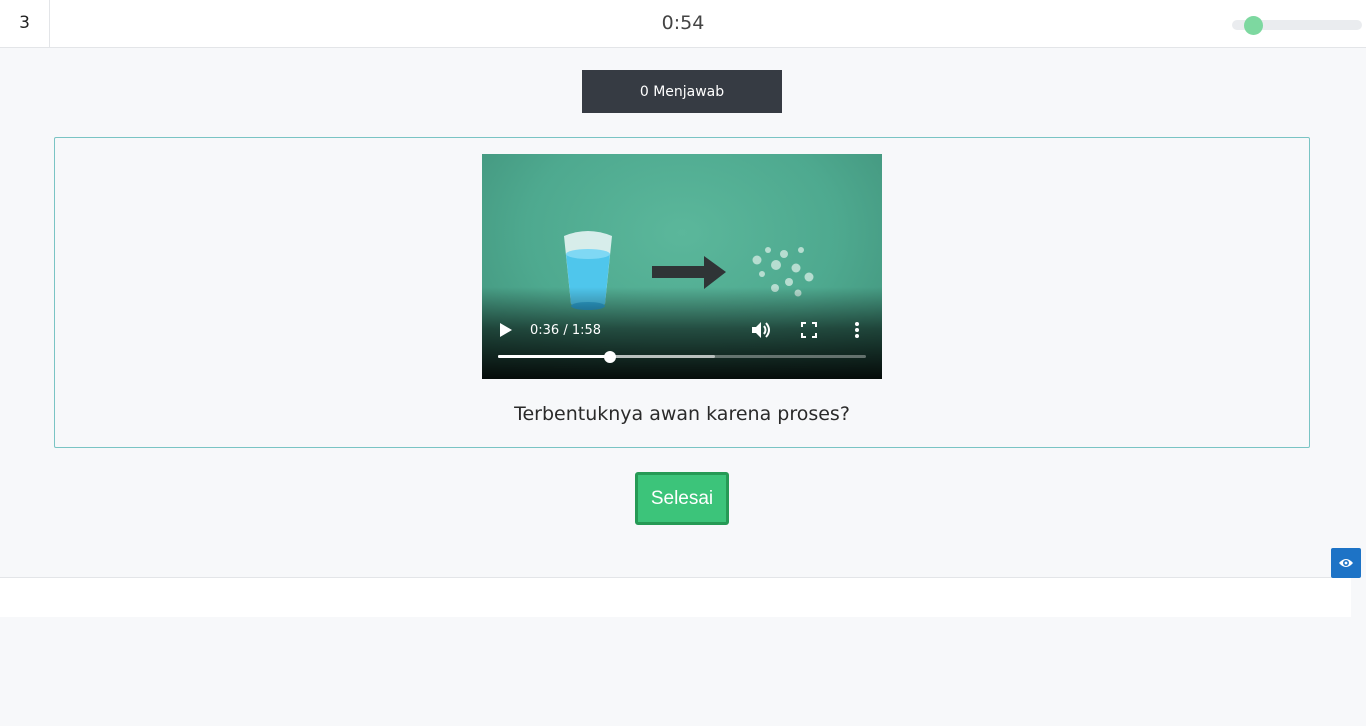  What do you see at coordinates (682, 414) in the screenshot?
I see `question-text: Terbentuknya awan karena proses?` at bounding box center [682, 414].